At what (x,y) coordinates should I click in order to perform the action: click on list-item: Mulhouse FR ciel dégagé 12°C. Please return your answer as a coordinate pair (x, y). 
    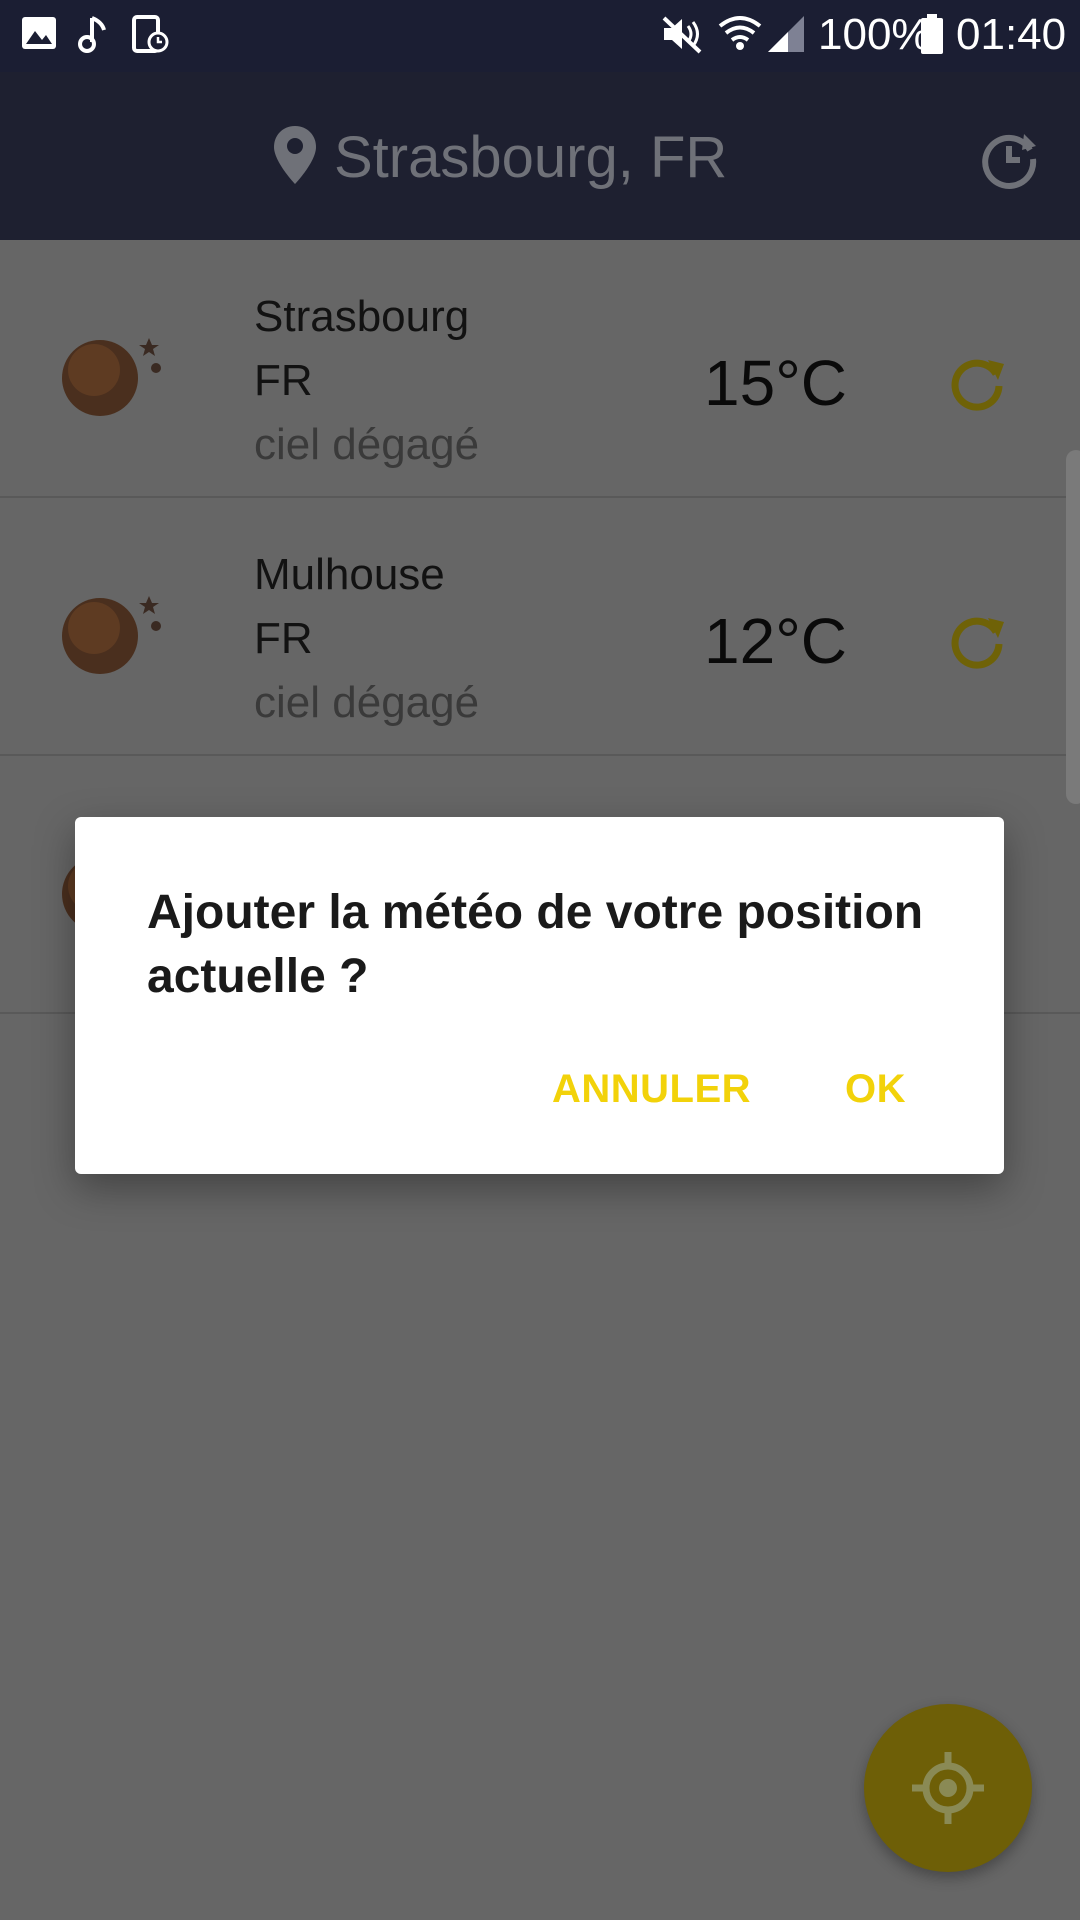
    Looking at the image, I should click on (540, 627).